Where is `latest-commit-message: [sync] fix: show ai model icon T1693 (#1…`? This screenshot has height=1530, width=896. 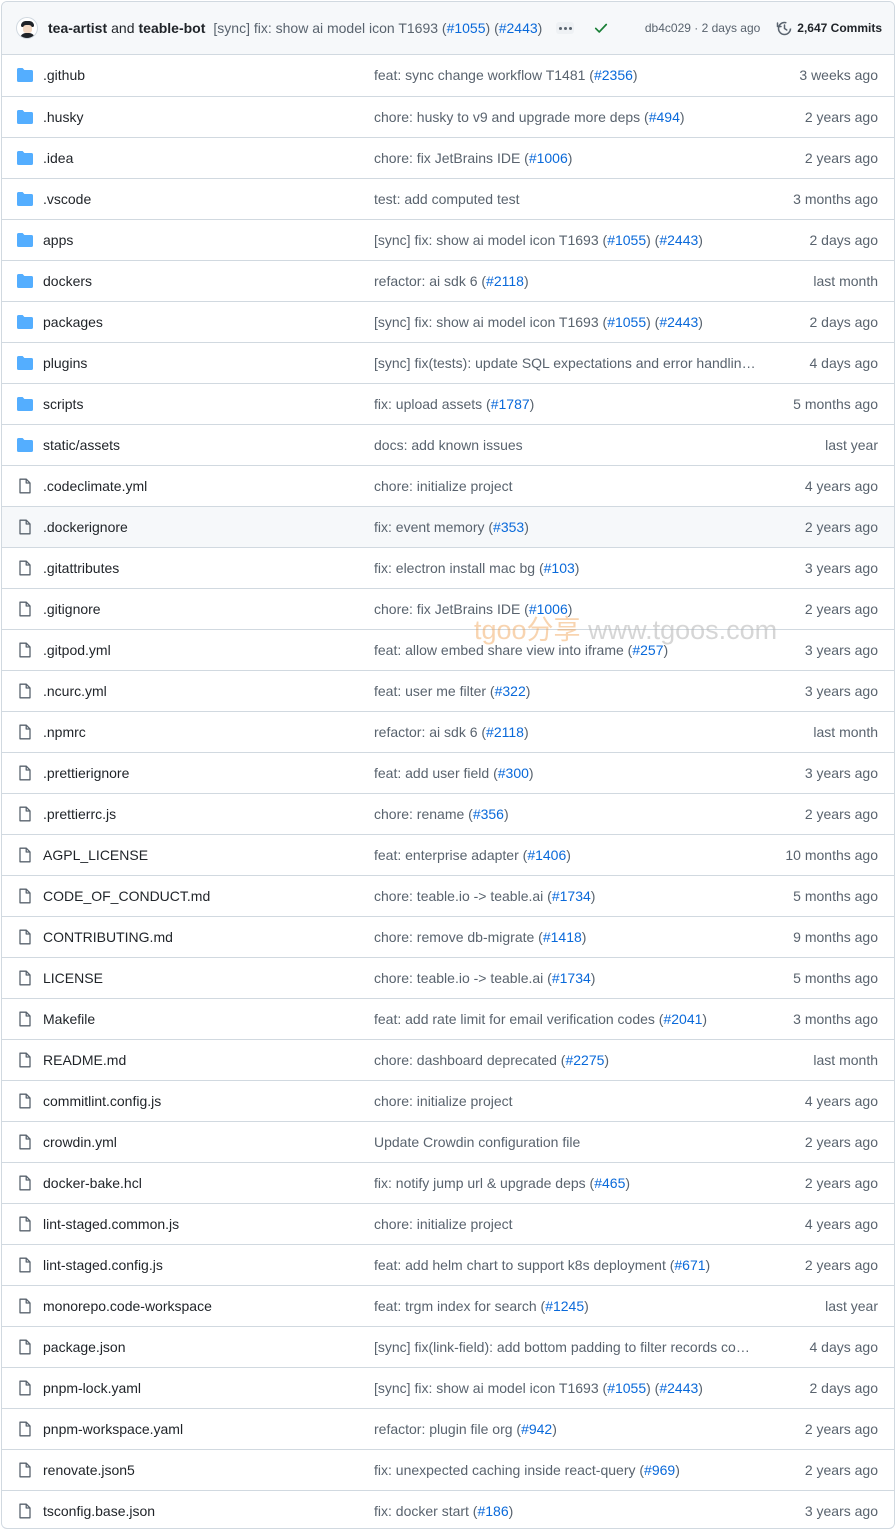
latest-commit-message: [sync] fix: show ai model icon T1693 (#1… is located at coordinates (377, 28).